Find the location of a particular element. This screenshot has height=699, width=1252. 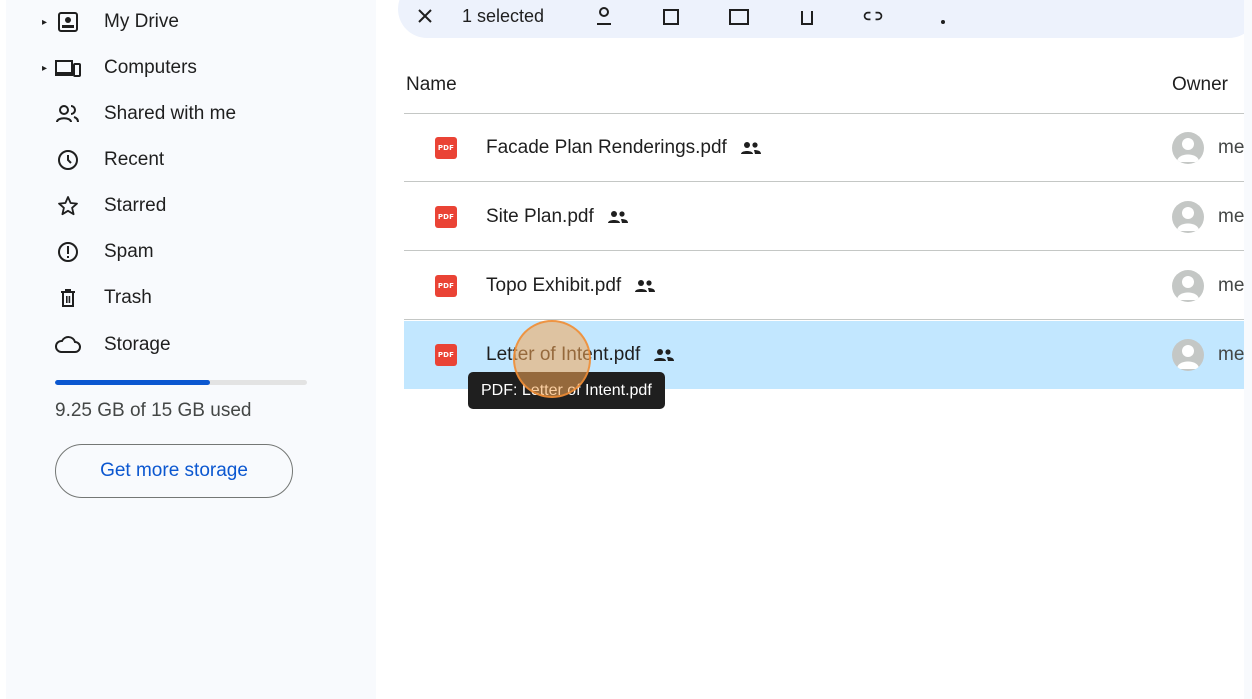

get-more-storage-button: Get more storage is located at coordinates (174, 471).